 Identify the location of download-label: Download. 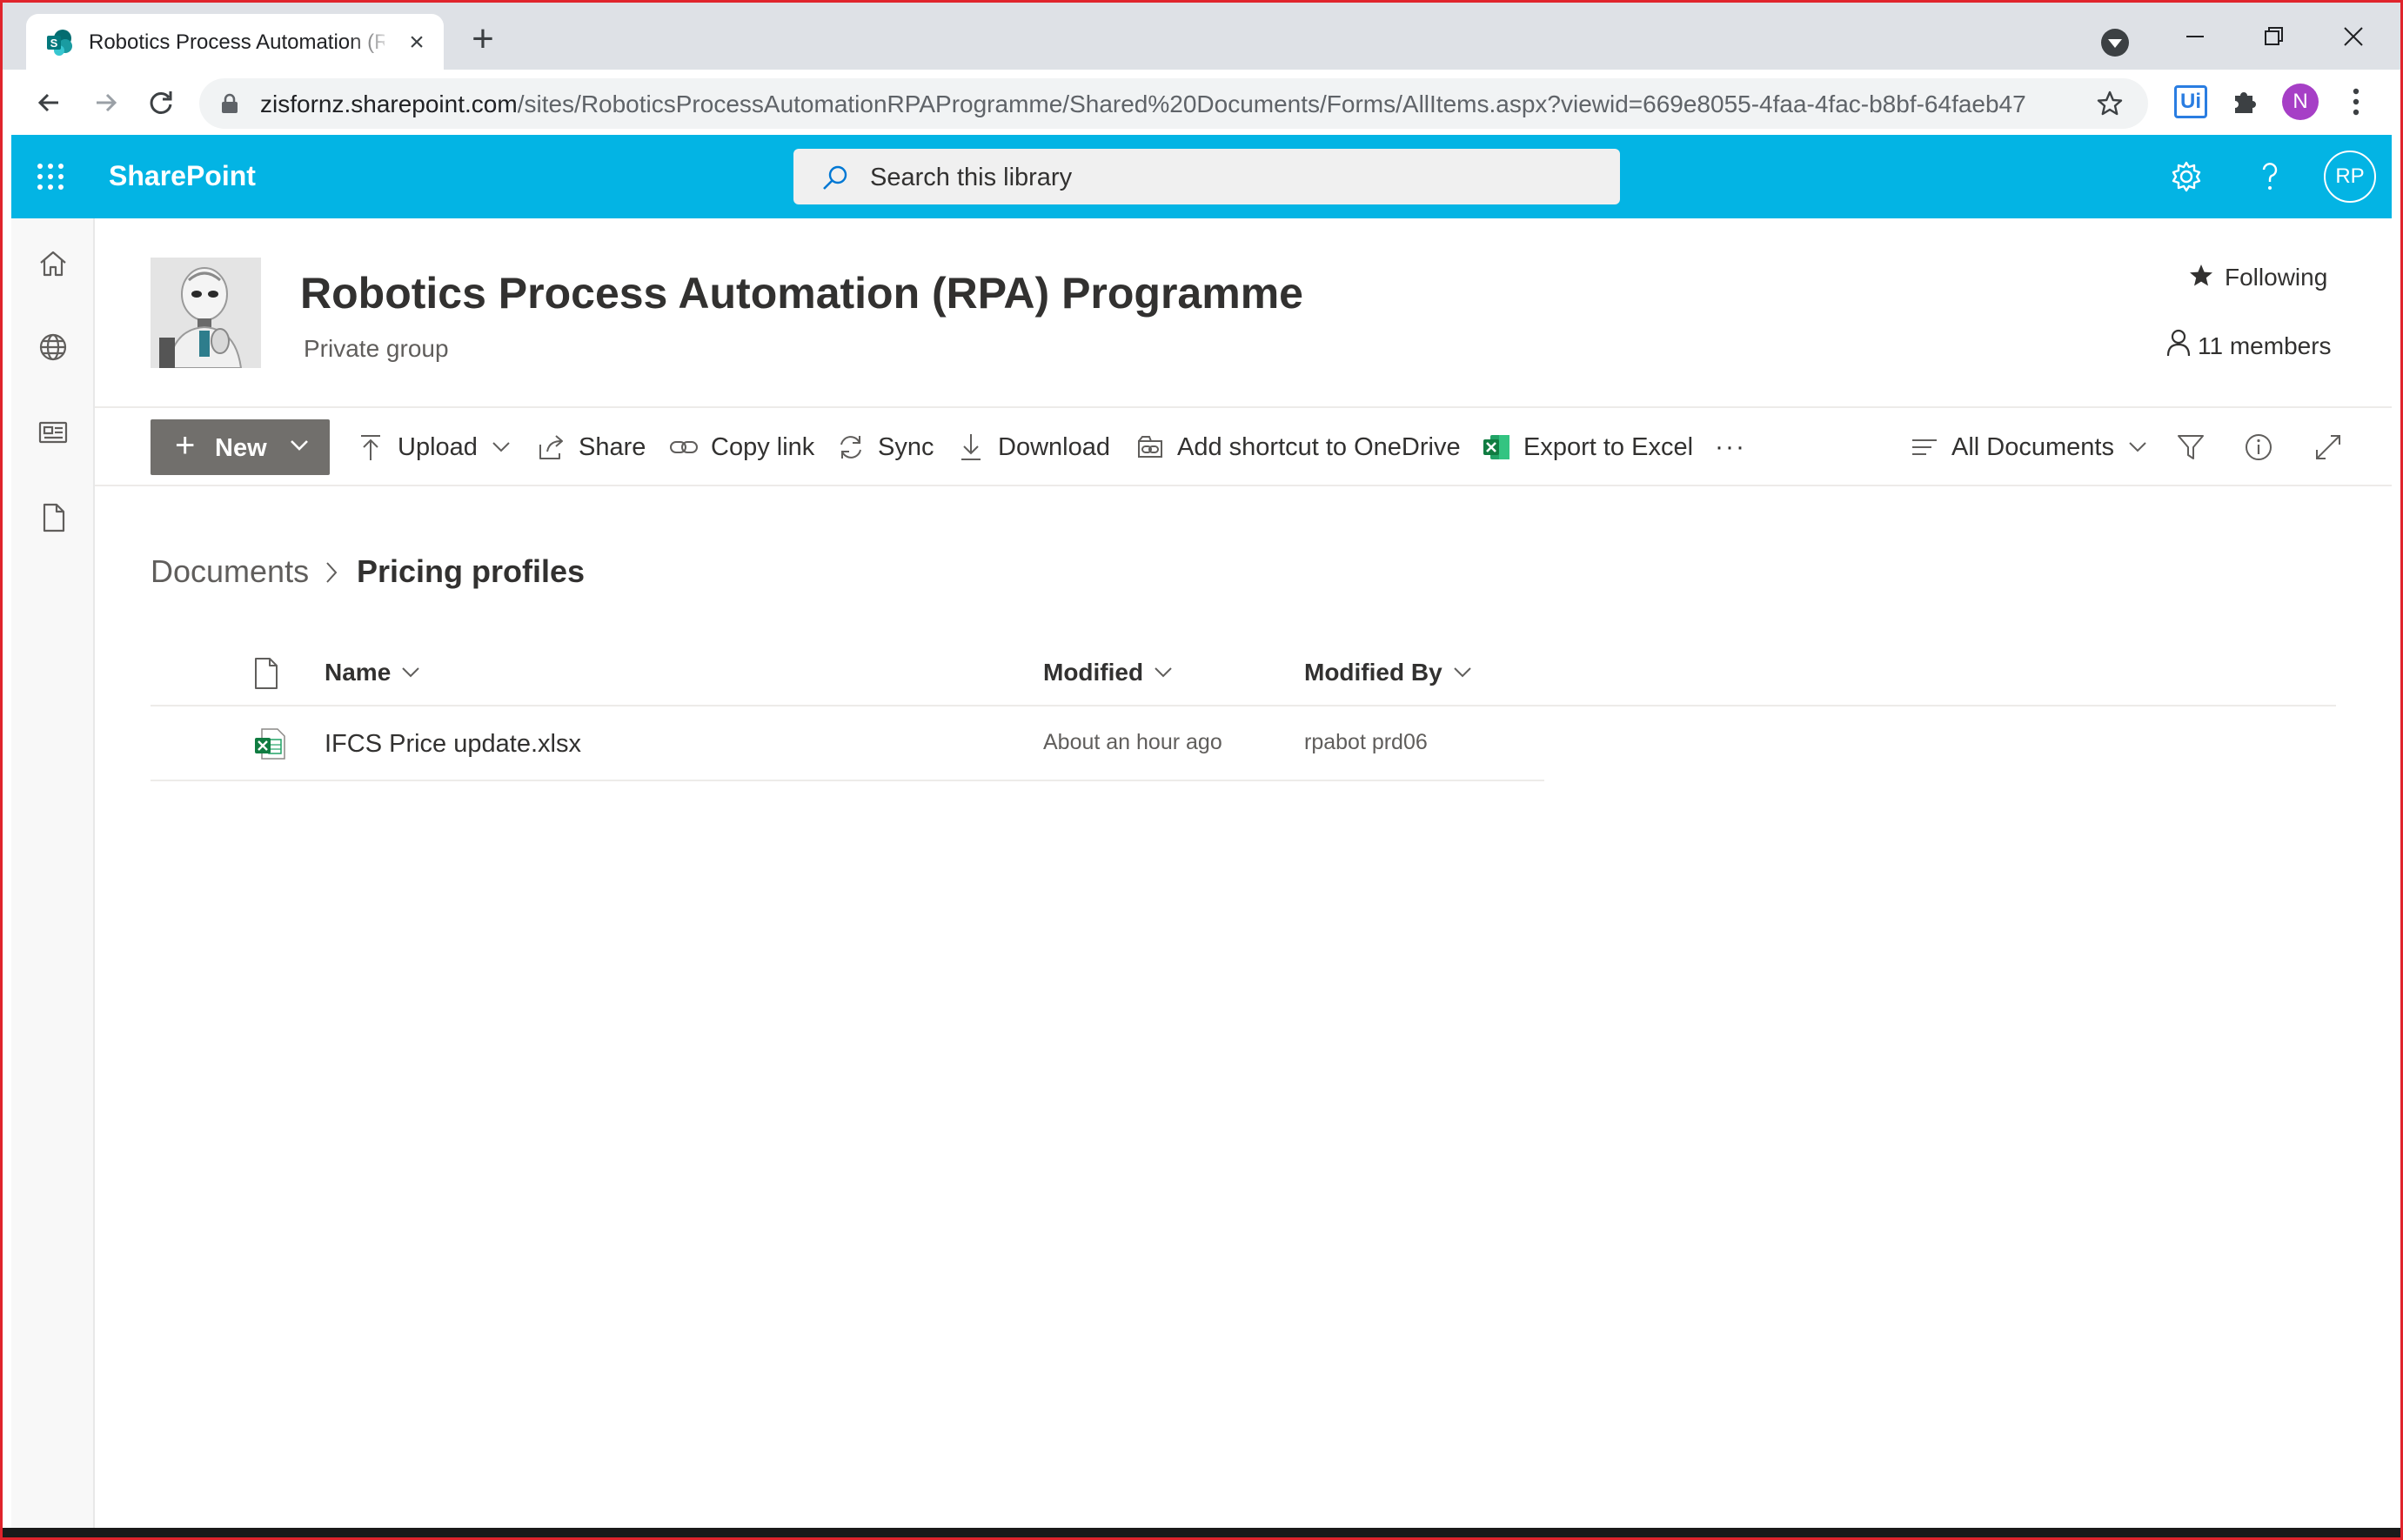
(1054, 446).